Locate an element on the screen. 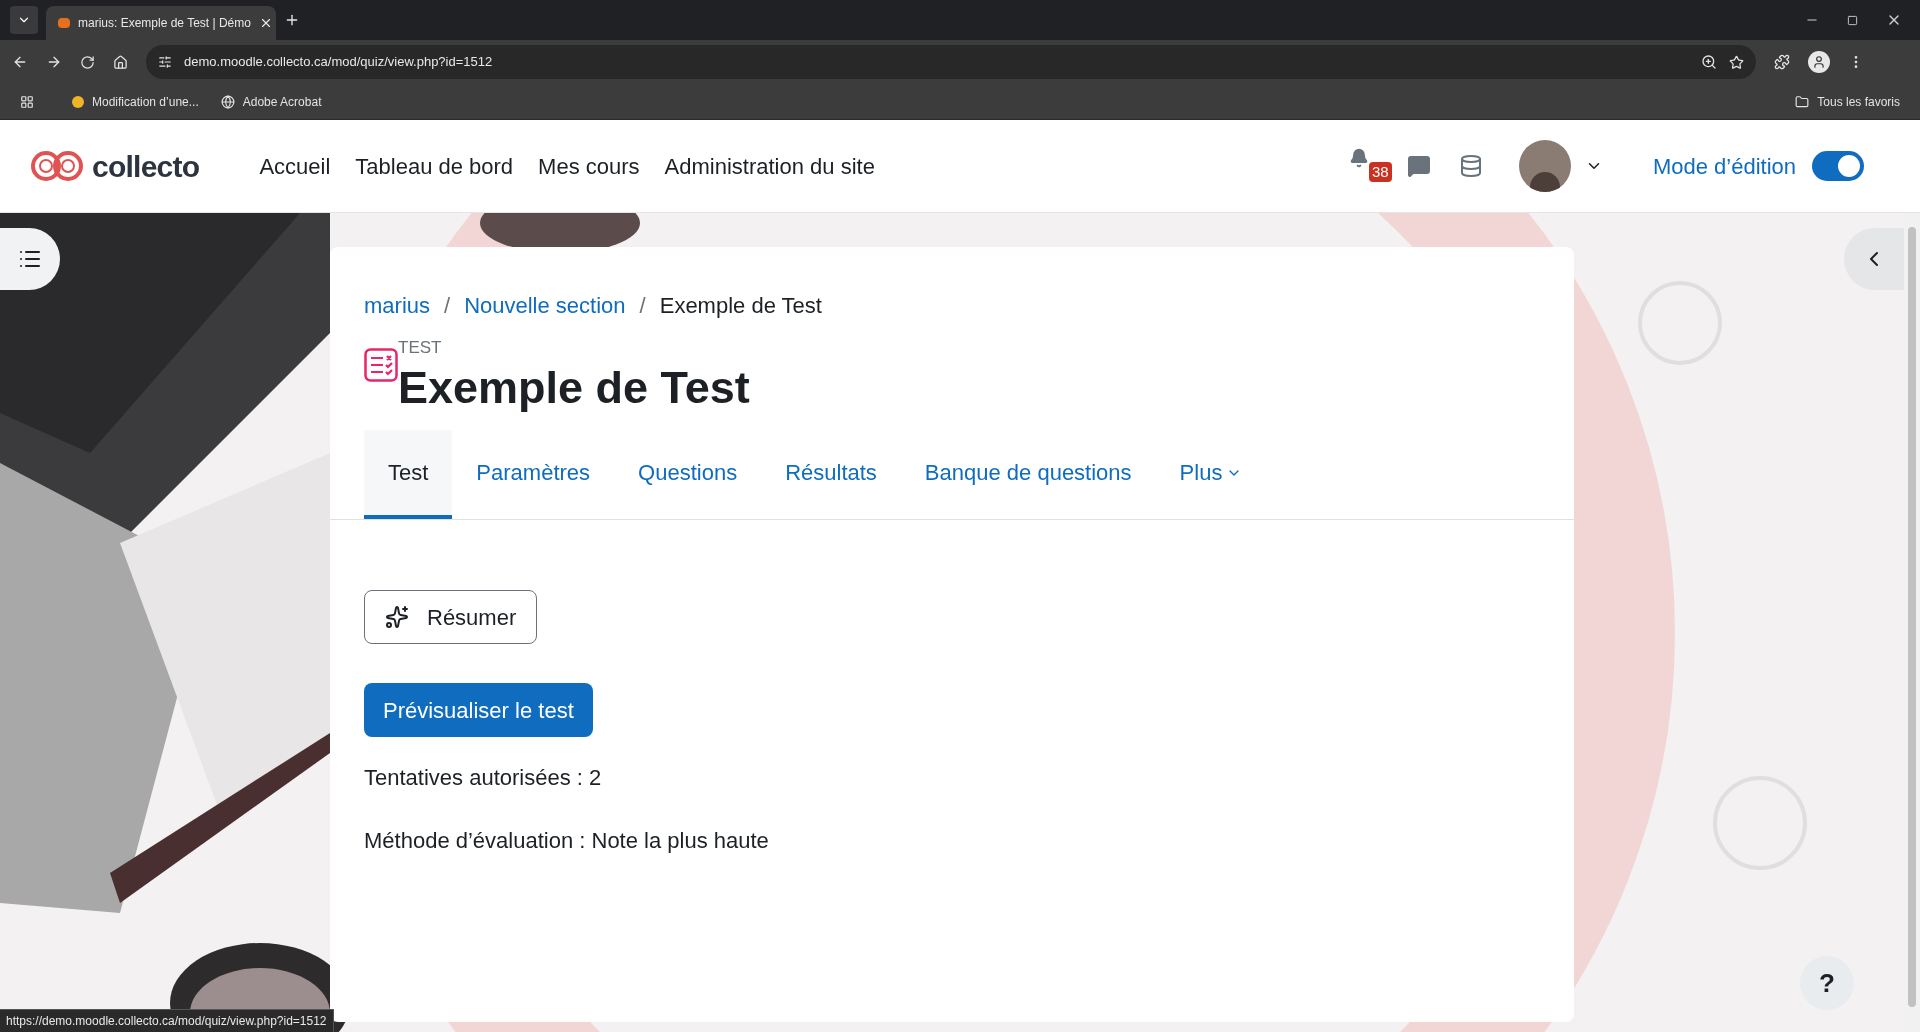  status-bar: https://demo.moodle.collecto.ca/mod/quiz/view.php?id=1512 is located at coordinates (167, 1020).